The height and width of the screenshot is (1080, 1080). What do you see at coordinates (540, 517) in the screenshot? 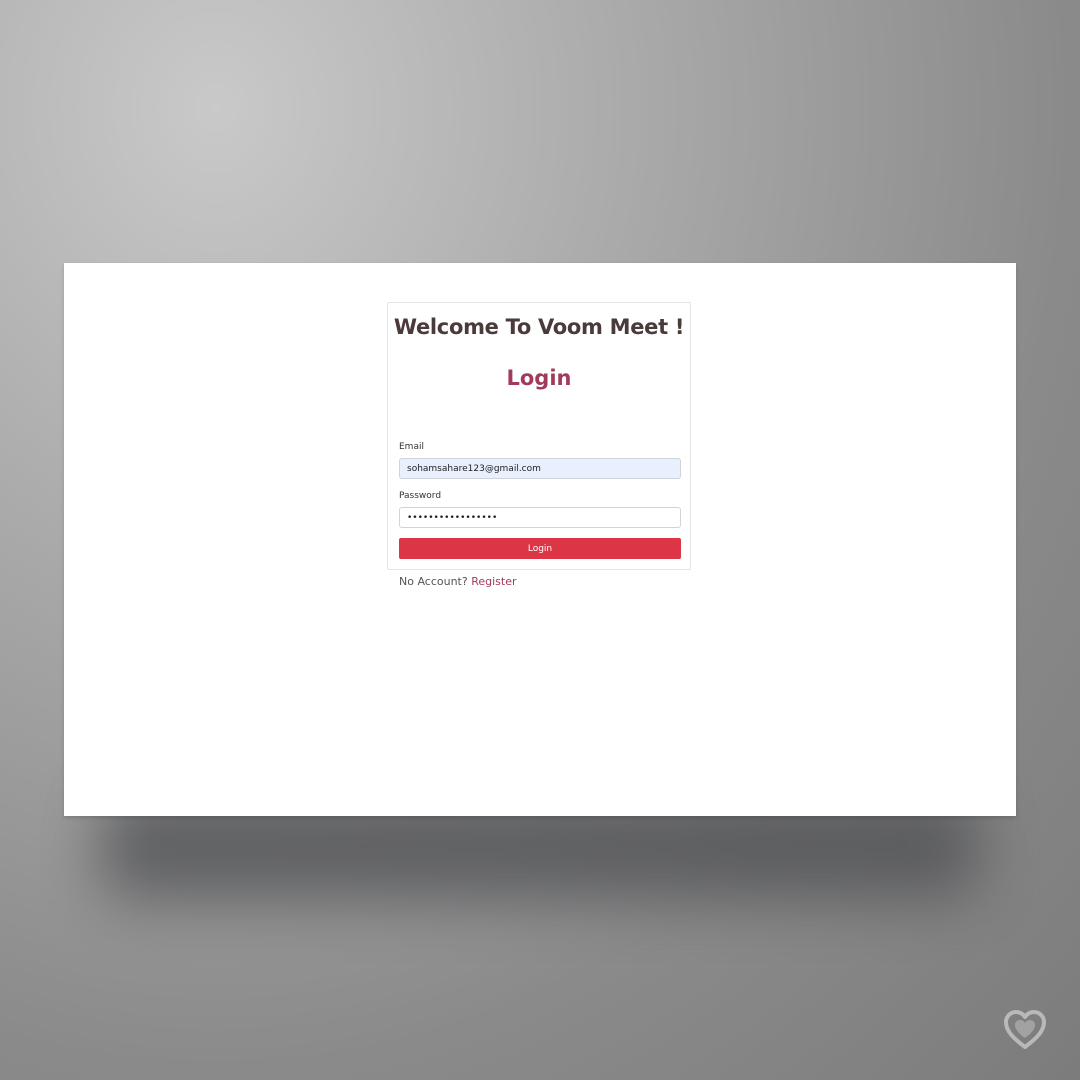
I see `password-field` at bounding box center [540, 517].